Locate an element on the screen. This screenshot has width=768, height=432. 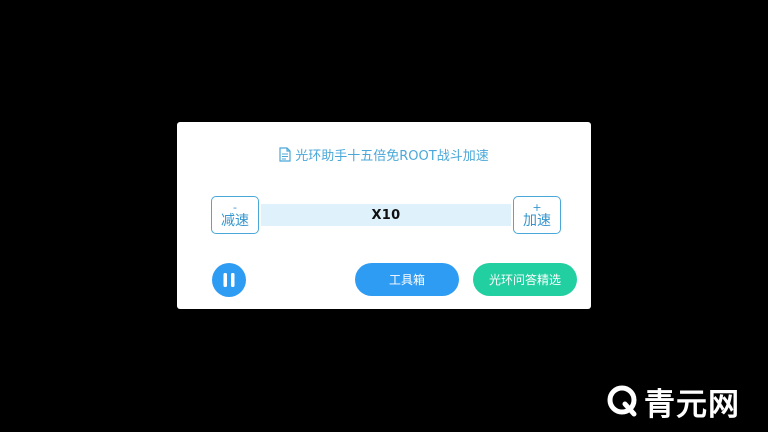
dialog-title: 光环助手十五倍免ROOT战斗加速 is located at coordinates (384, 154).